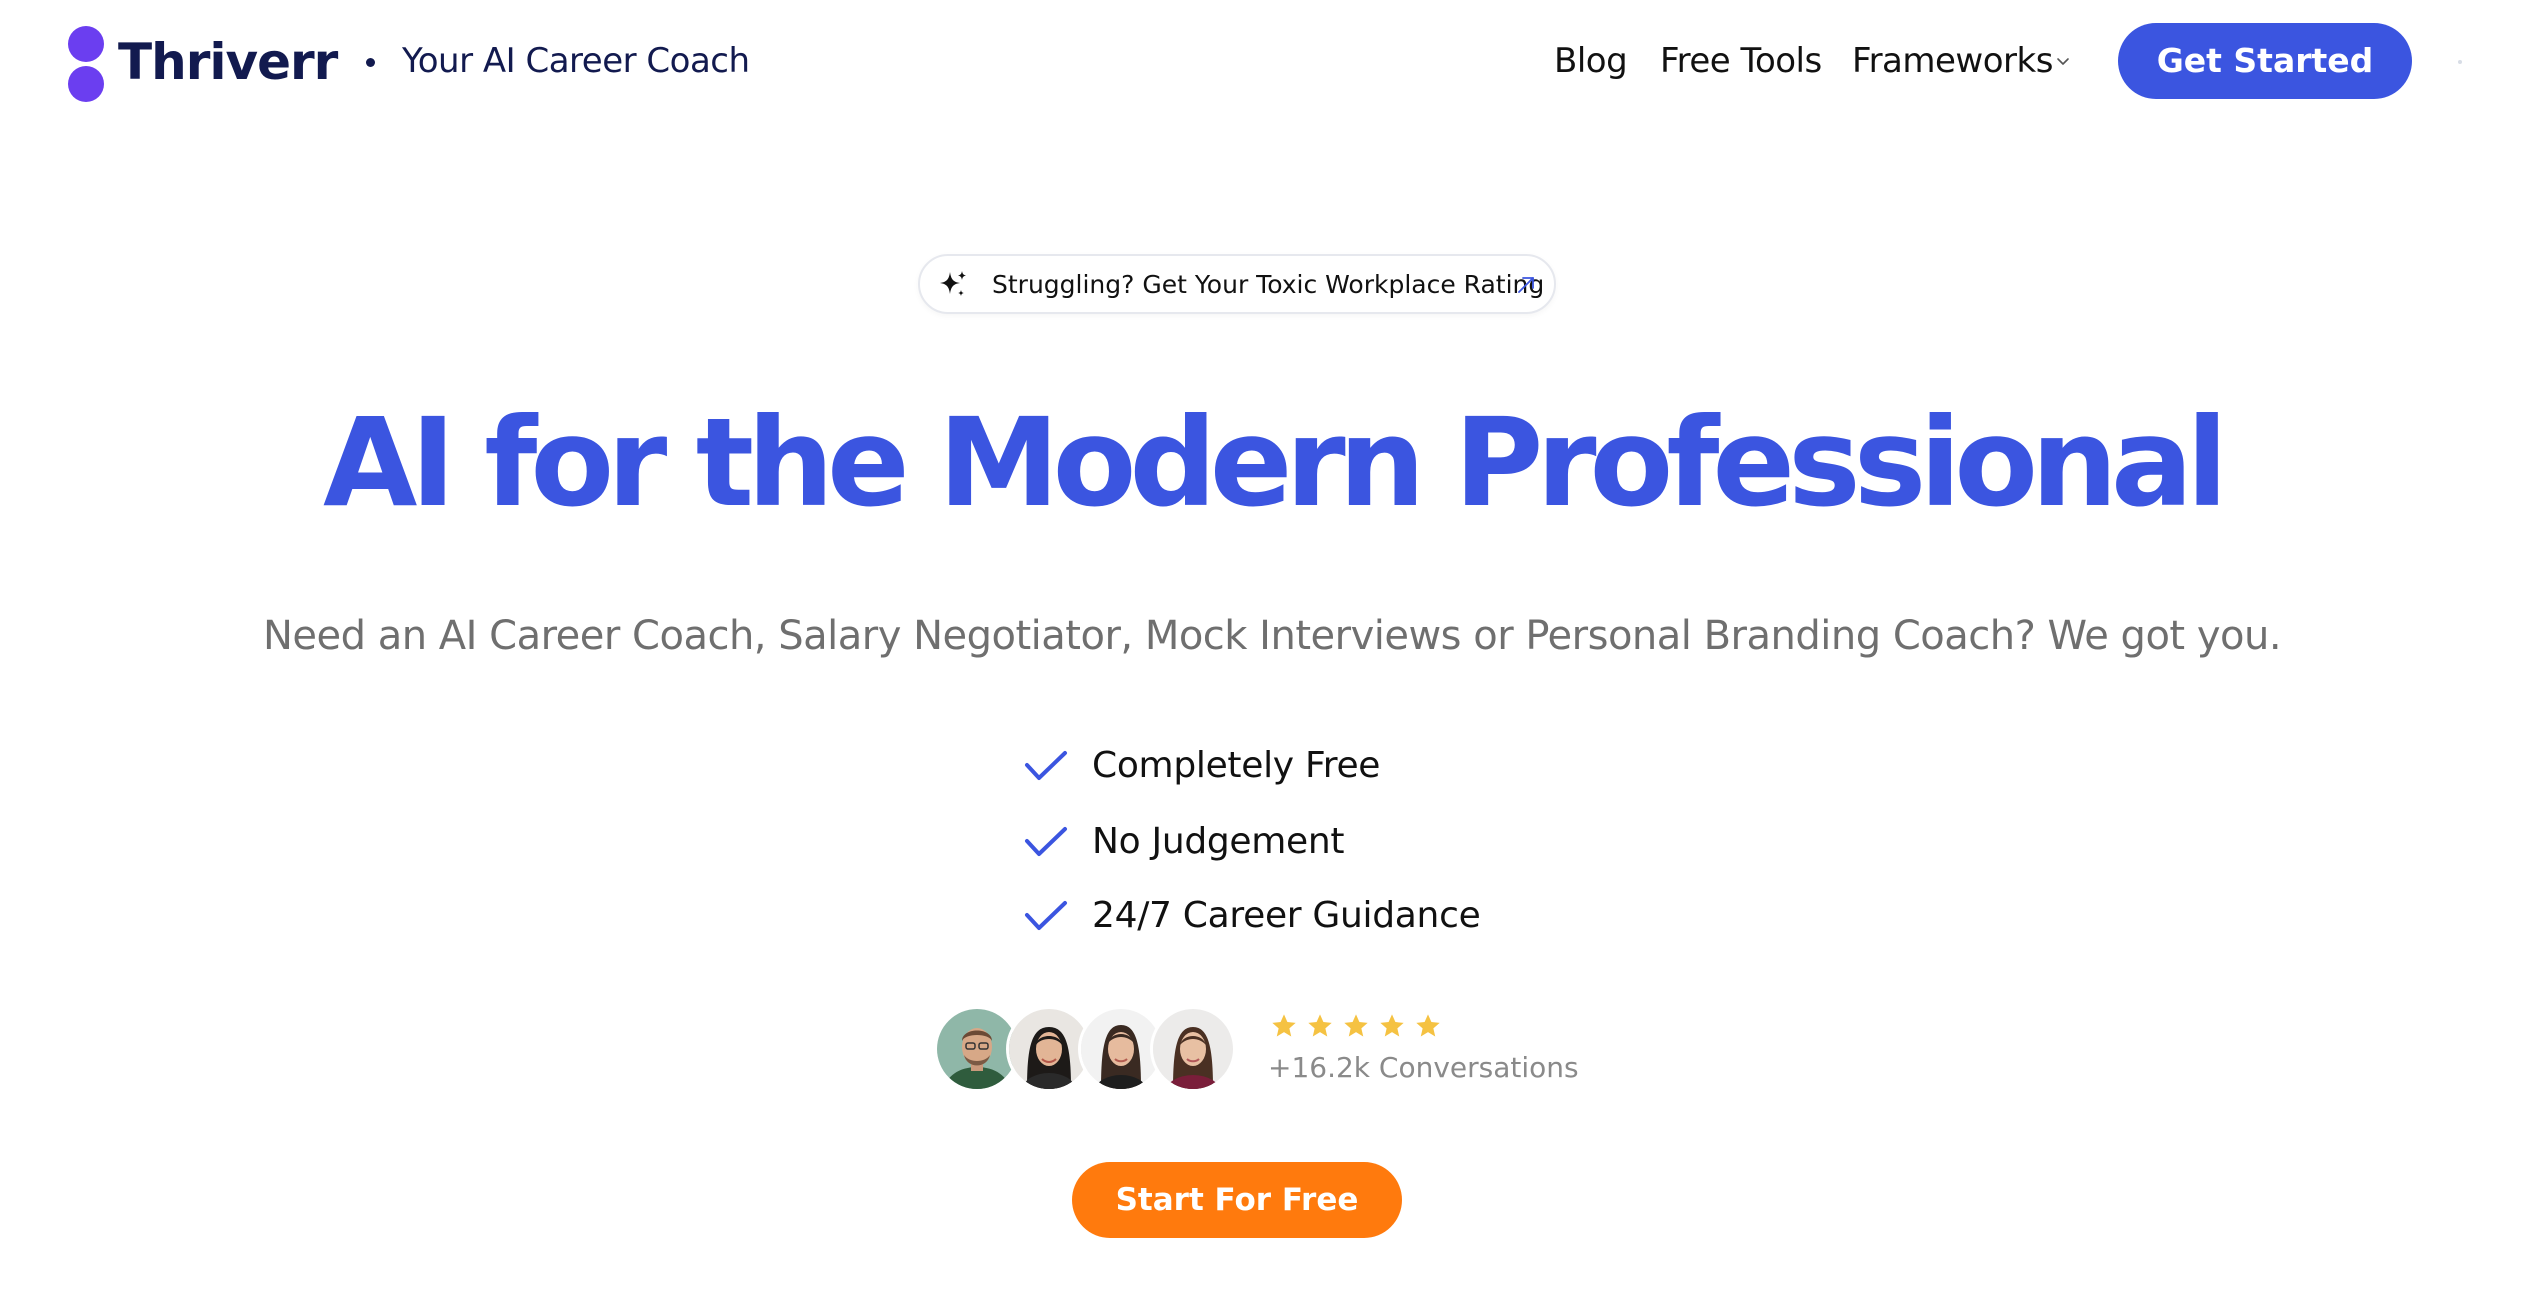 The image size is (2544, 1296). I want to click on start-for-free-button: Start For Free, so click(1237, 1200).